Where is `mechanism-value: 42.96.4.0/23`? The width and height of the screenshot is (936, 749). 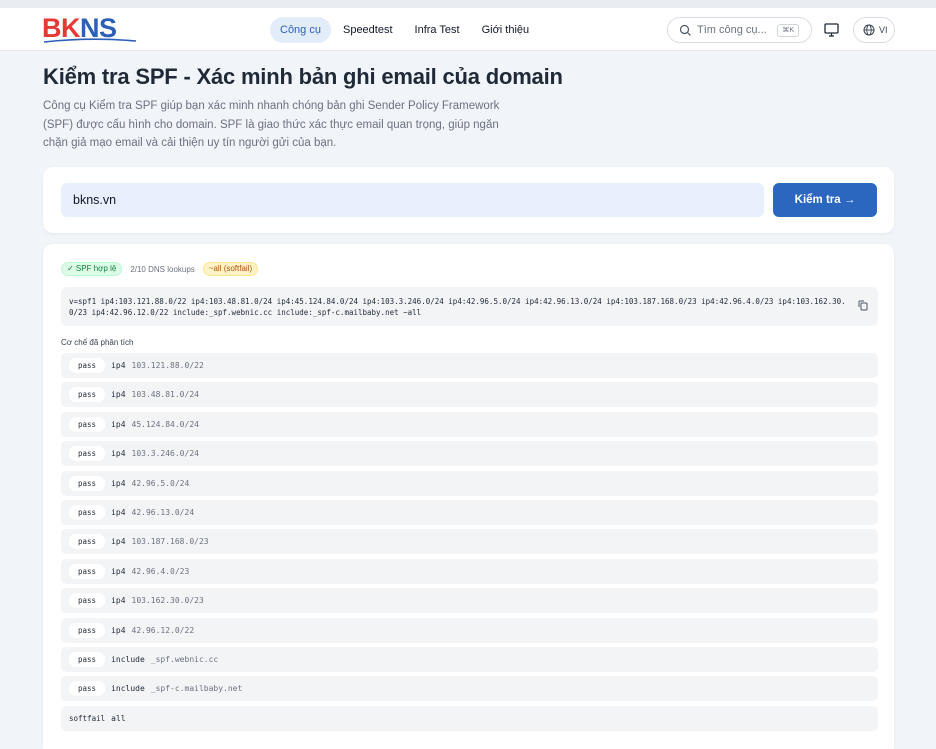 mechanism-value: 42.96.4.0/23 is located at coordinates (160, 571).